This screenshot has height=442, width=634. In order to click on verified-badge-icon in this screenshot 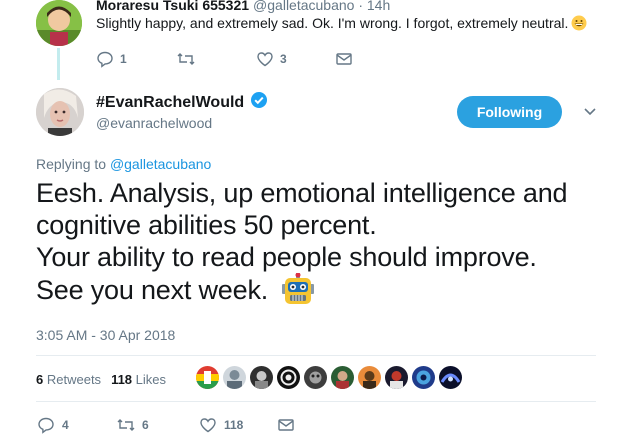, I will do `click(259, 102)`.